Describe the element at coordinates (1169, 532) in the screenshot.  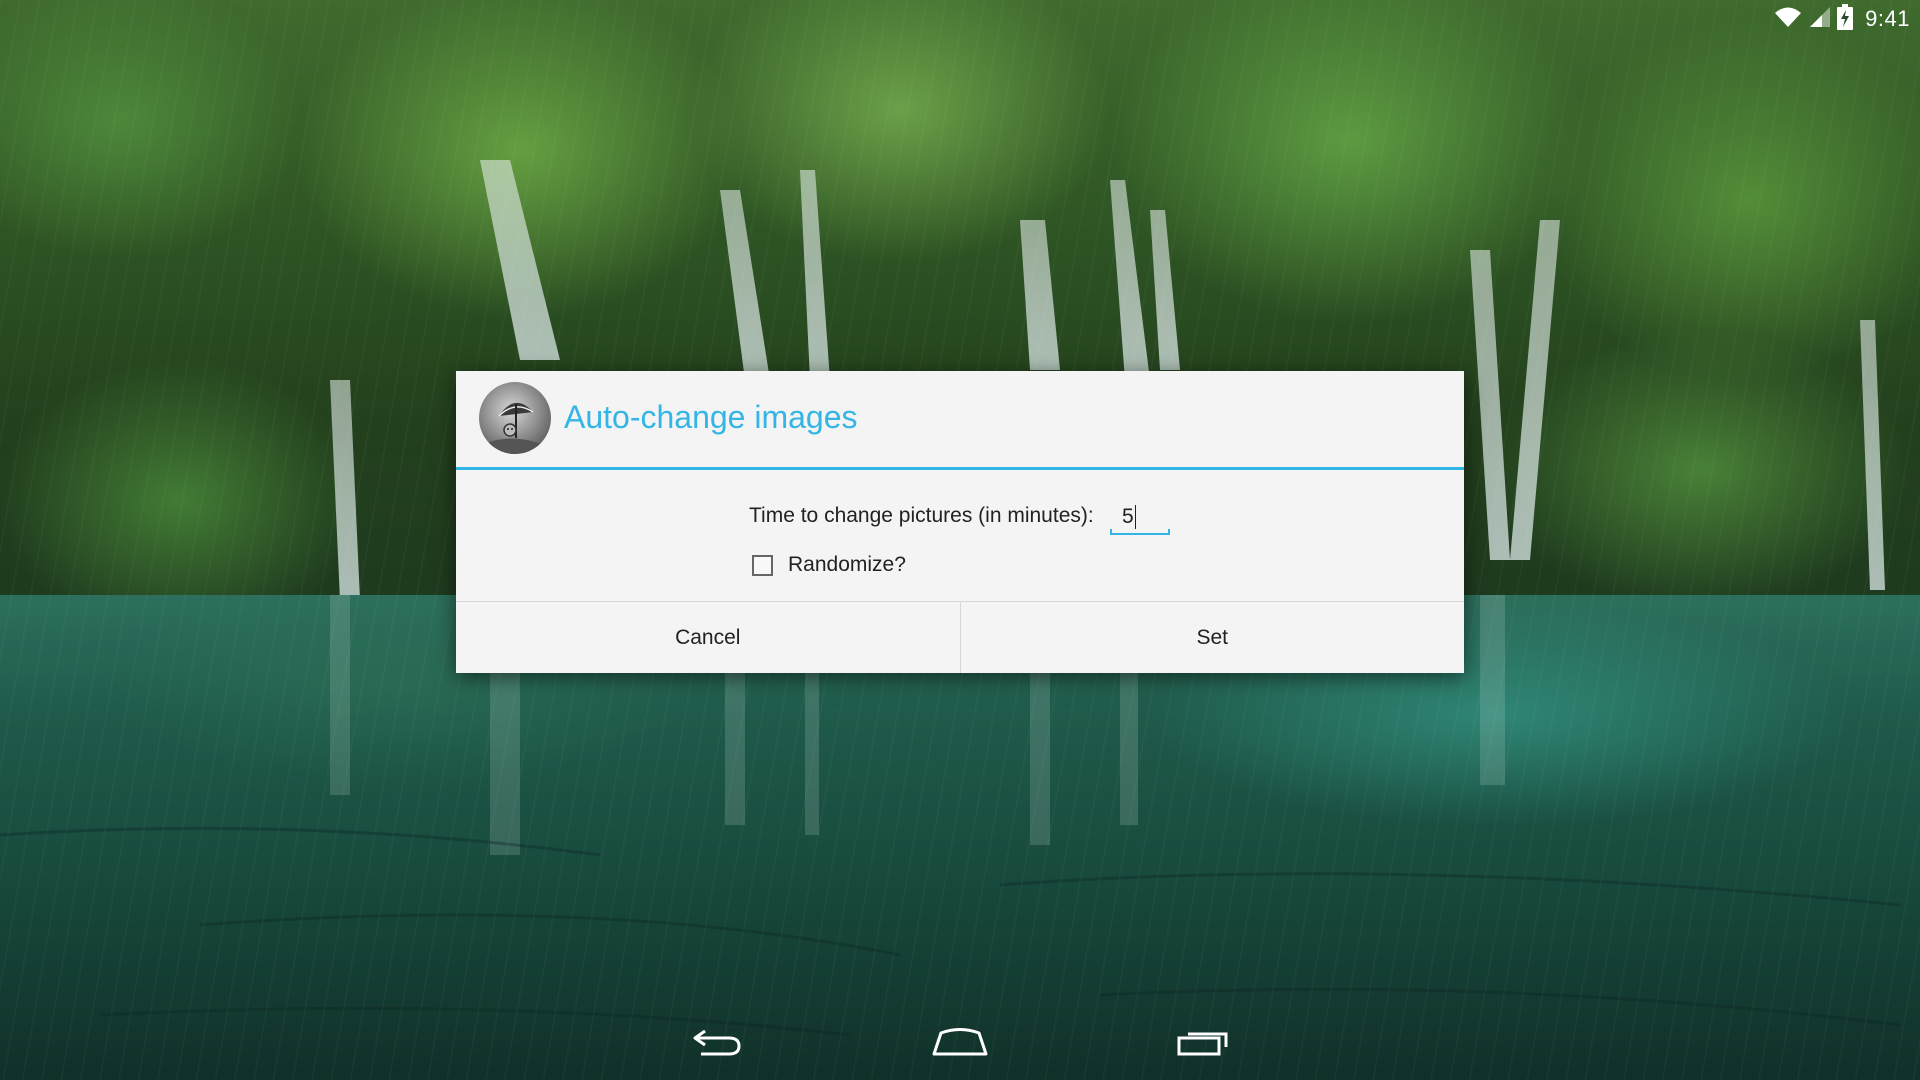
I see `input-underline-right-edge` at that location.